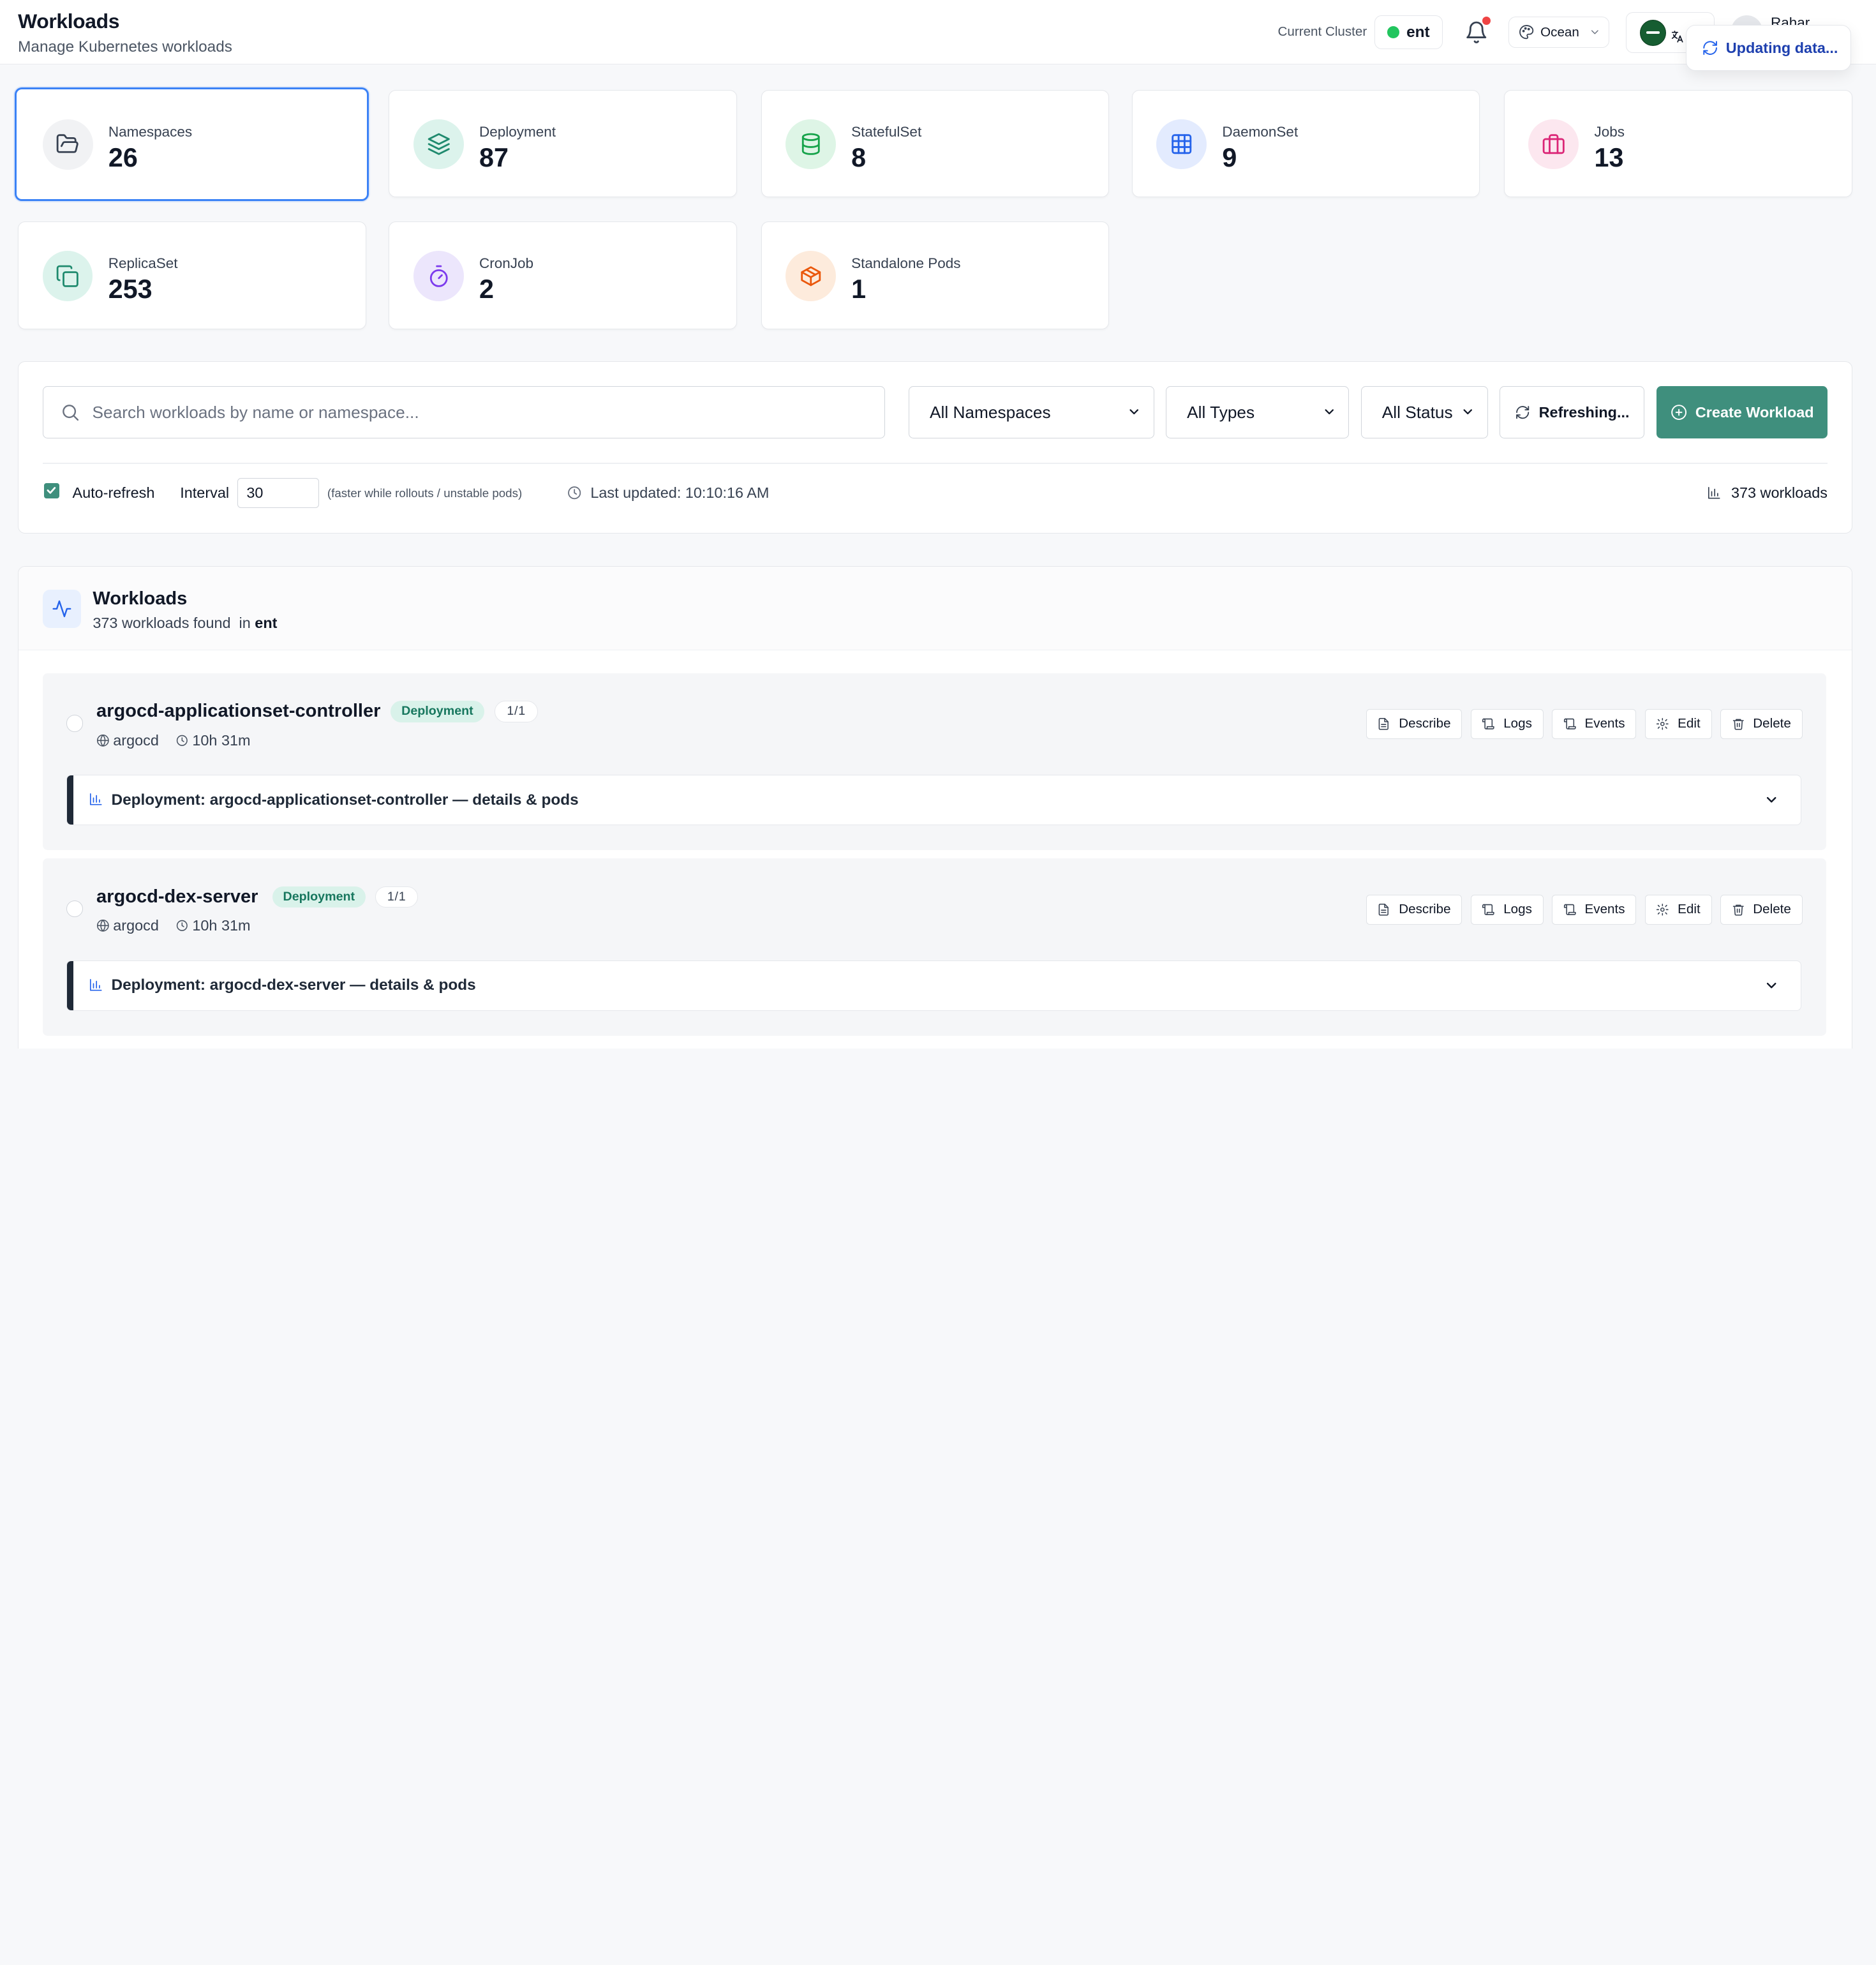 This screenshot has width=1876, height=1965. Describe the element at coordinates (1738, 910) in the screenshot. I see `trash-icon` at that location.